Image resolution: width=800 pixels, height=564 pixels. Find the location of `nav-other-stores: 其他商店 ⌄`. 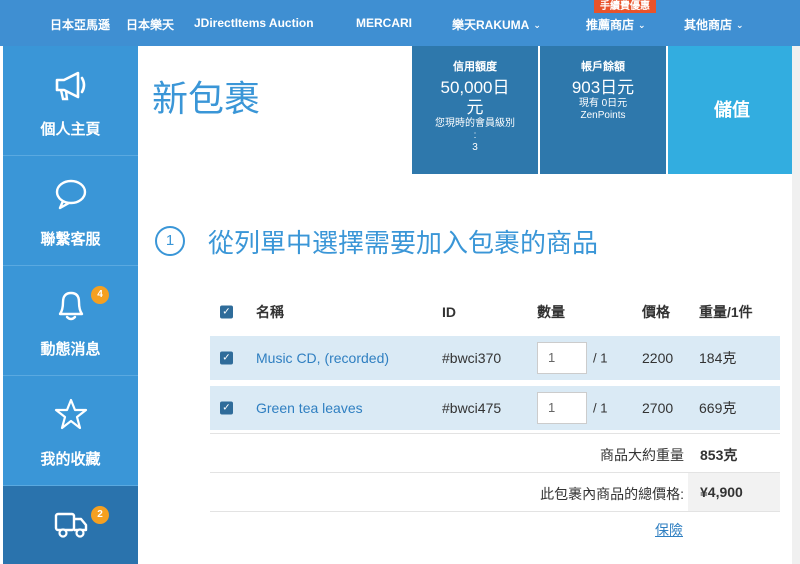

nav-other-stores: 其他商店 ⌄ is located at coordinates (714, 24).